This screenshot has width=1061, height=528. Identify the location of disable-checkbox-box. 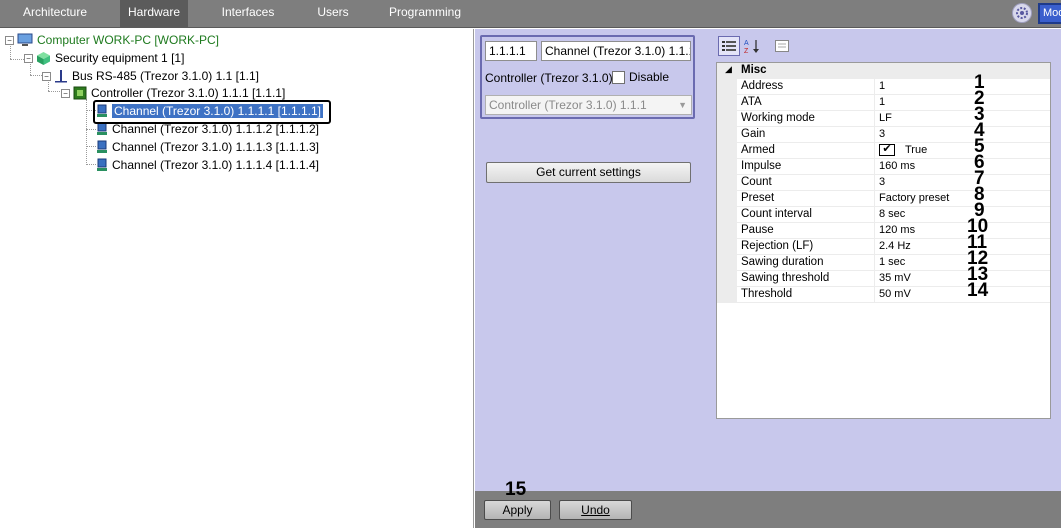
(618, 77).